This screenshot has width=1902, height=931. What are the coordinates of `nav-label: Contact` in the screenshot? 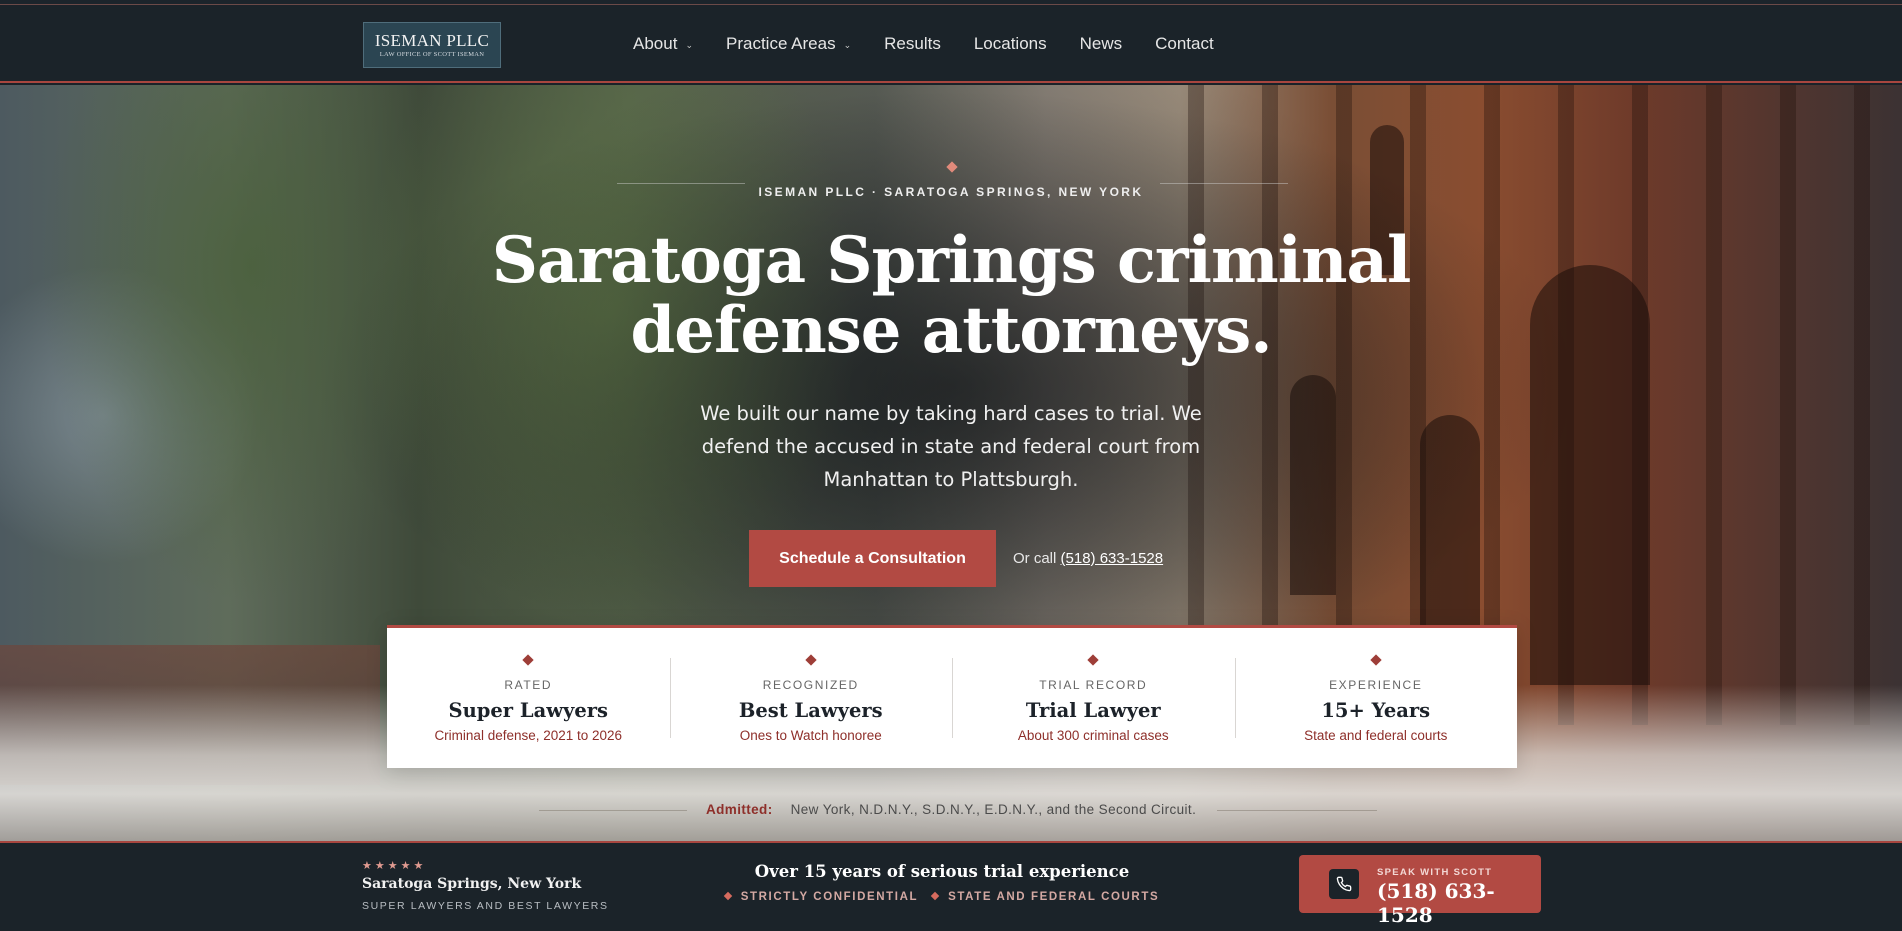 It's located at (1184, 43).